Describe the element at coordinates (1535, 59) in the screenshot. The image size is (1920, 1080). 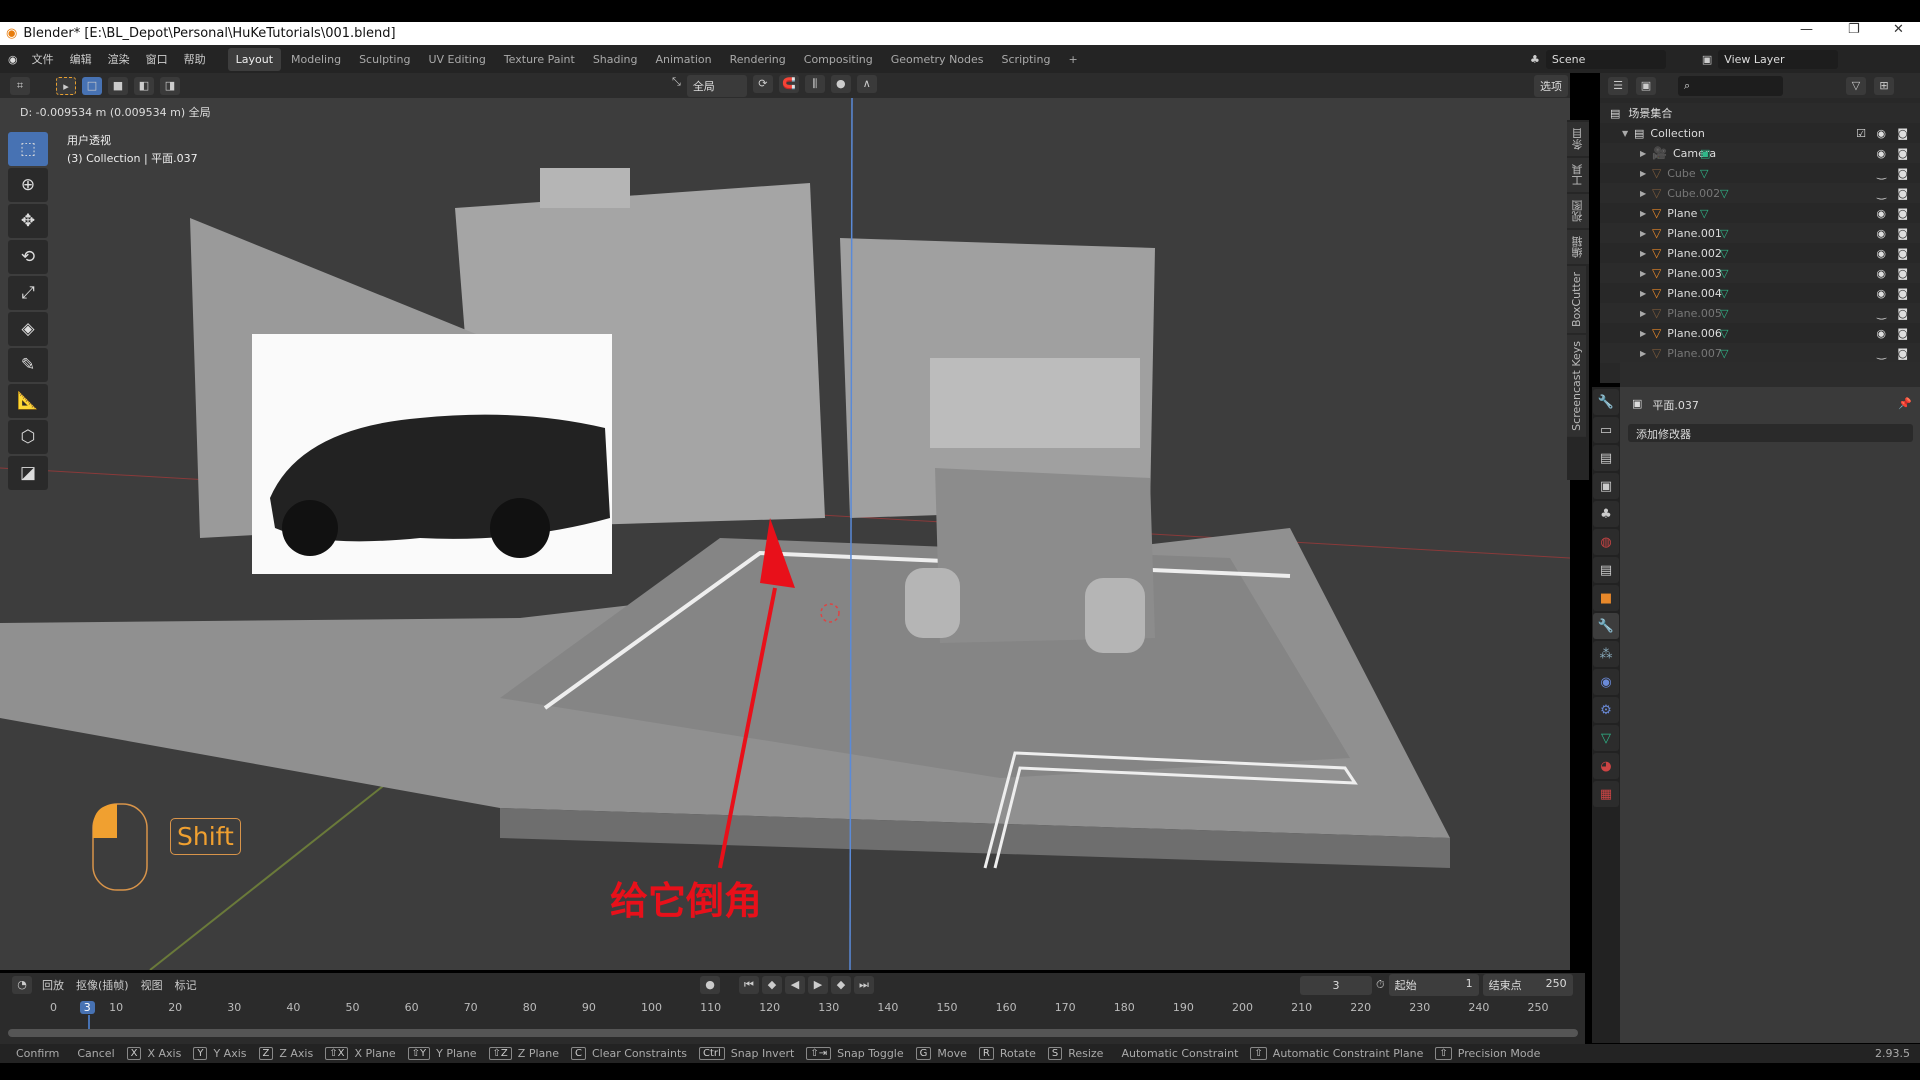
I see `scene-icon: ♣` at that location.